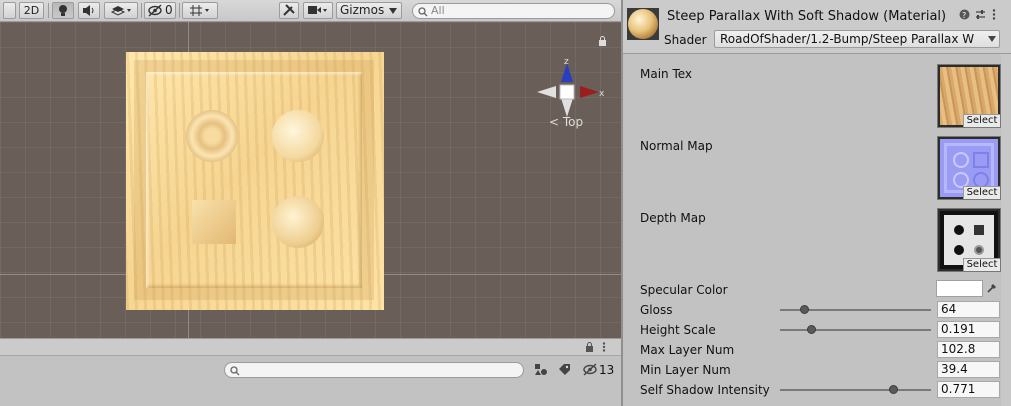 Image resolution: width=1011 pixels, height=406 pixels. I want to click on scene-toolbar: 2D 0 Gizmos All, so click(310, 11).